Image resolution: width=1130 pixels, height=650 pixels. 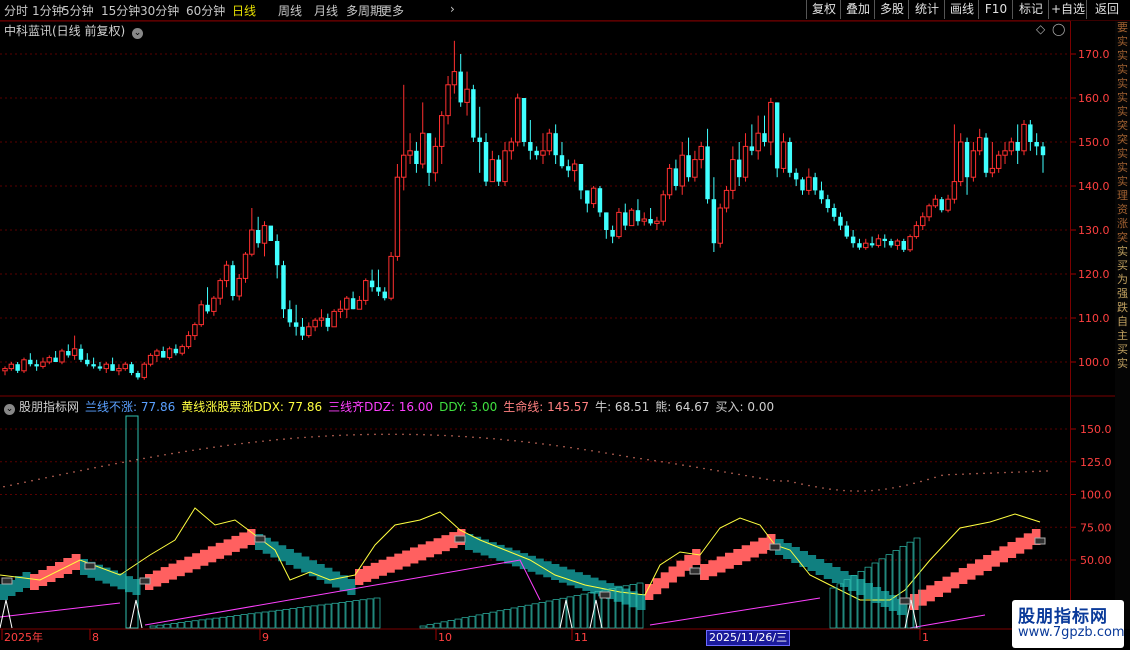 I want to click on price-tick-label: 170.0, so click(x=1094, y=54).